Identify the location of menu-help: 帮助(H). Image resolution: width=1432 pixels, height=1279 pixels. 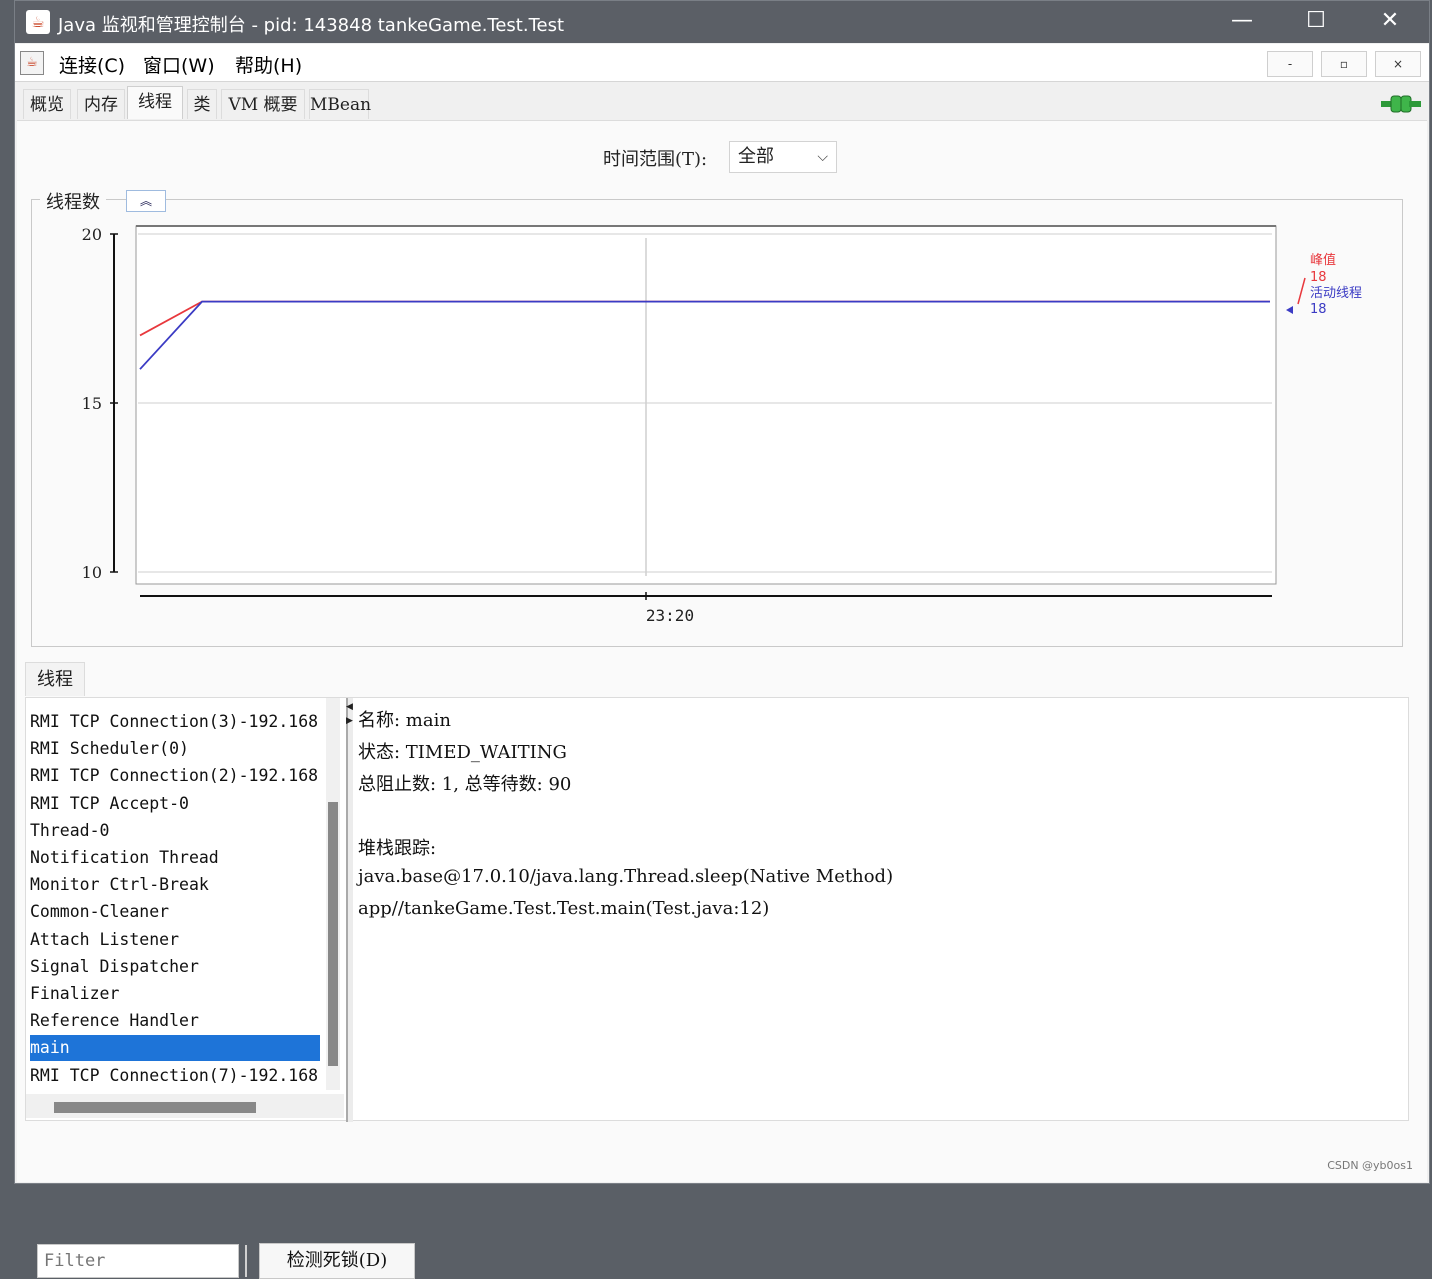
(268, 64).